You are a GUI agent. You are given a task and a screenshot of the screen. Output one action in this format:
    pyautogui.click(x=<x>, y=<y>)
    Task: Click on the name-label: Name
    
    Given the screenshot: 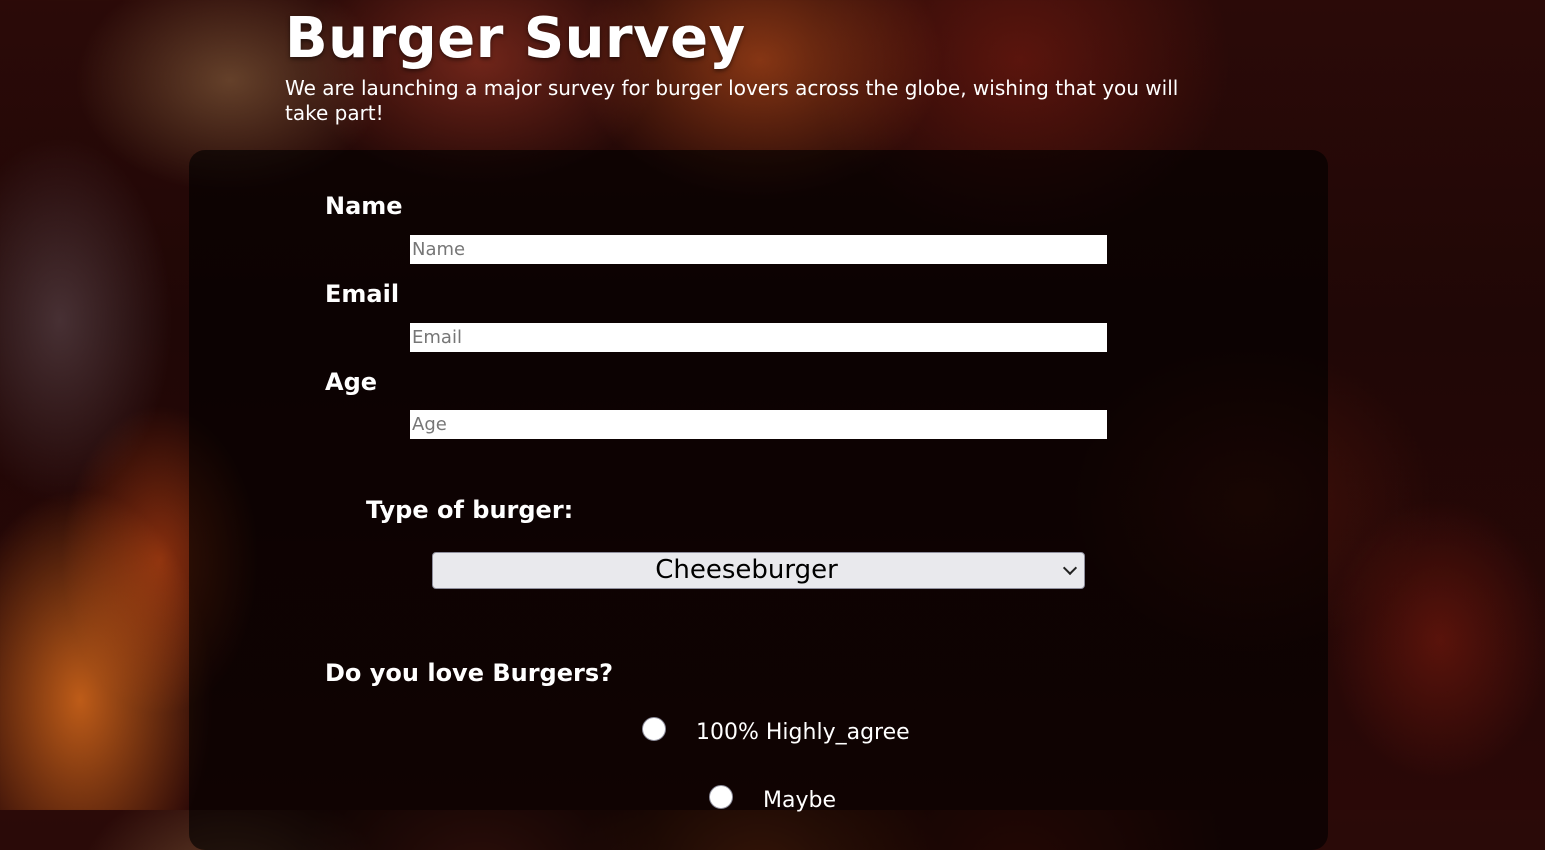 What is the action you would take?
    pyautogui.click(x=364, y=206)
    